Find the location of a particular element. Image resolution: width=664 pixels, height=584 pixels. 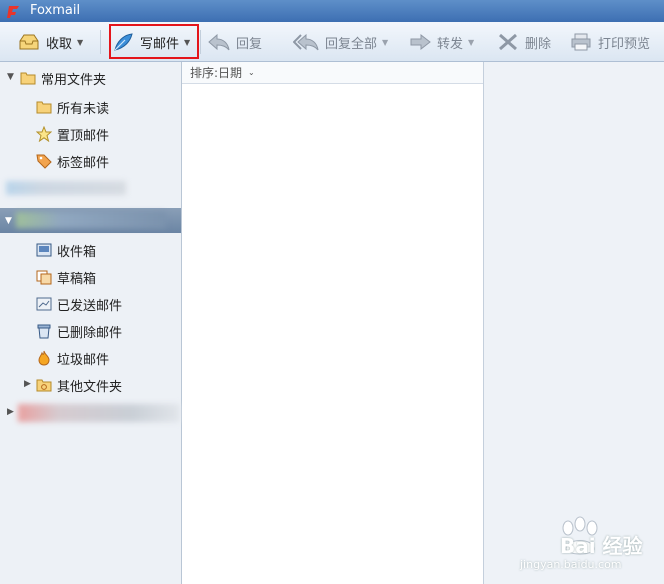

reply-all-button: 回复全部 ▼ is located at coordinates (340, 42).